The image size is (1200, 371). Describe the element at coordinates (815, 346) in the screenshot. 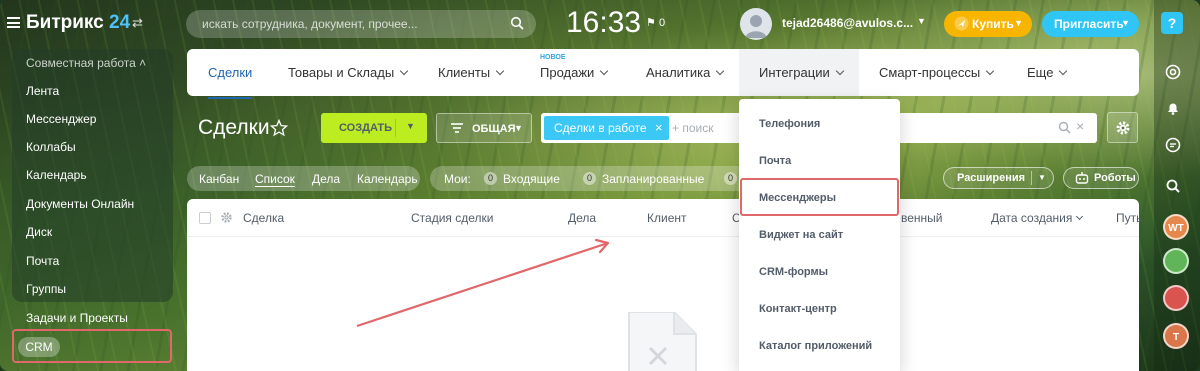

I see `menu-item-app-catalog: Каталог приложений` at that location.